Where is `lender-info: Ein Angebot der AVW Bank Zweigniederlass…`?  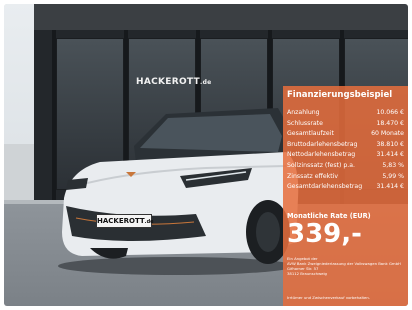
lender-info: Ein Angebot der AVW Bank Zweigniederlass… is located at coordinates (344, 266).